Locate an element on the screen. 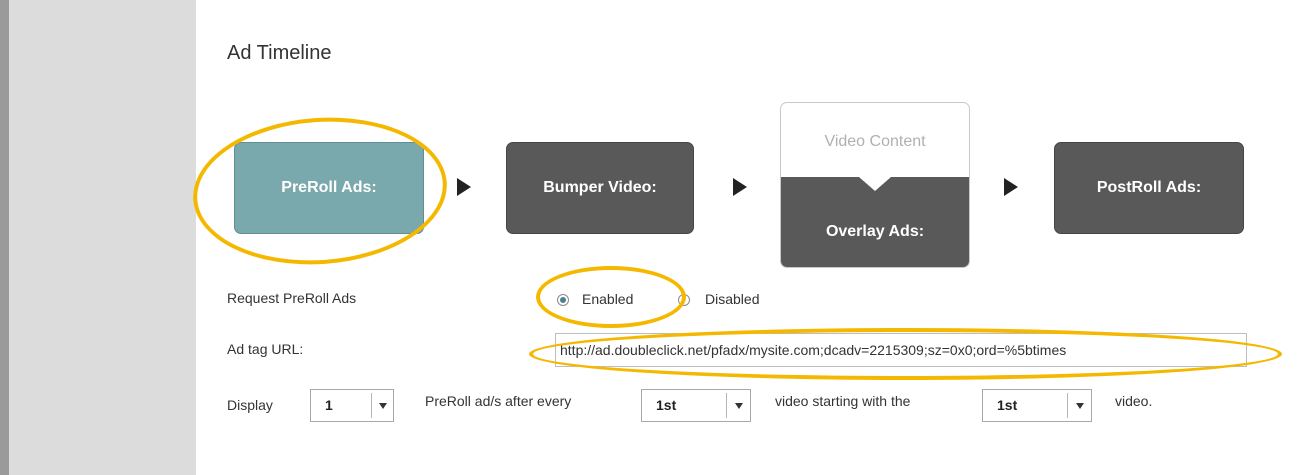 Image resolution: width=1304 pixels, height=475 pixels. notch-icon is located at coordinates (875, 184).